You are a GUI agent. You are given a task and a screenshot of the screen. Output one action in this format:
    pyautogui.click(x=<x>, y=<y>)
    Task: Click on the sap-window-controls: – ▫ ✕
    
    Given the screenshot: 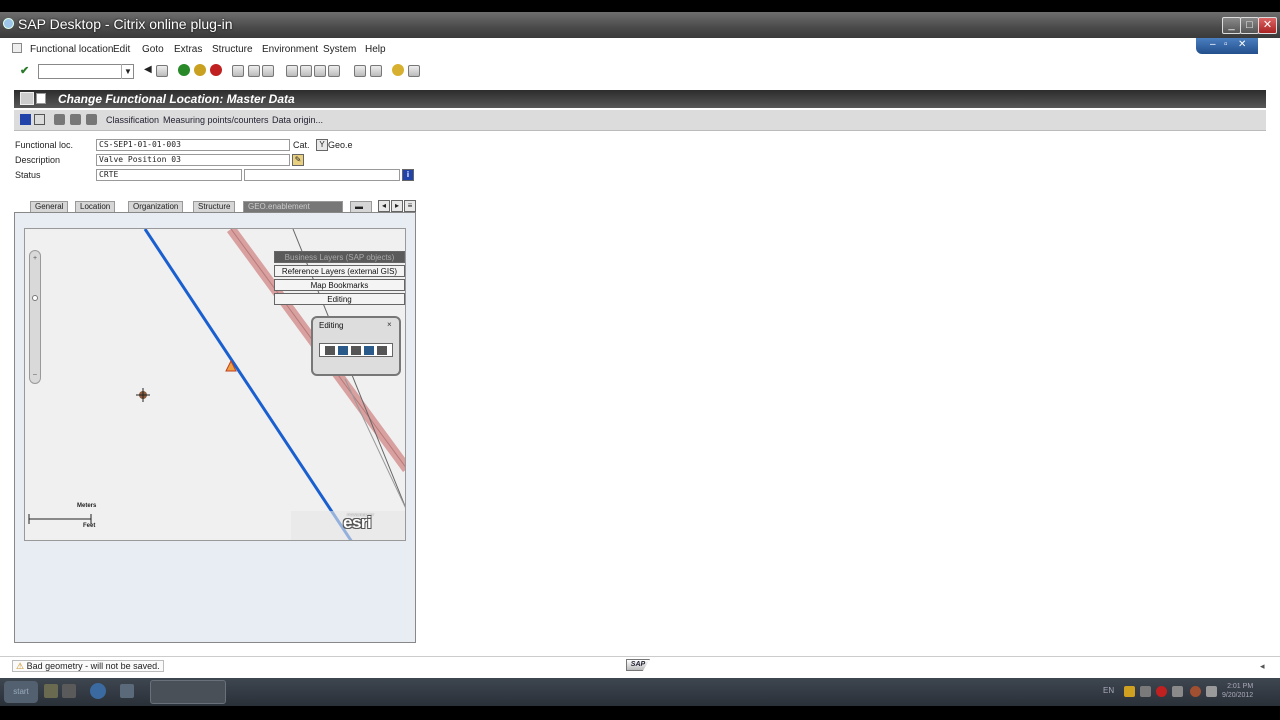 What is the action you would take?
    pyautogui.click(x=1227, y=46)
    